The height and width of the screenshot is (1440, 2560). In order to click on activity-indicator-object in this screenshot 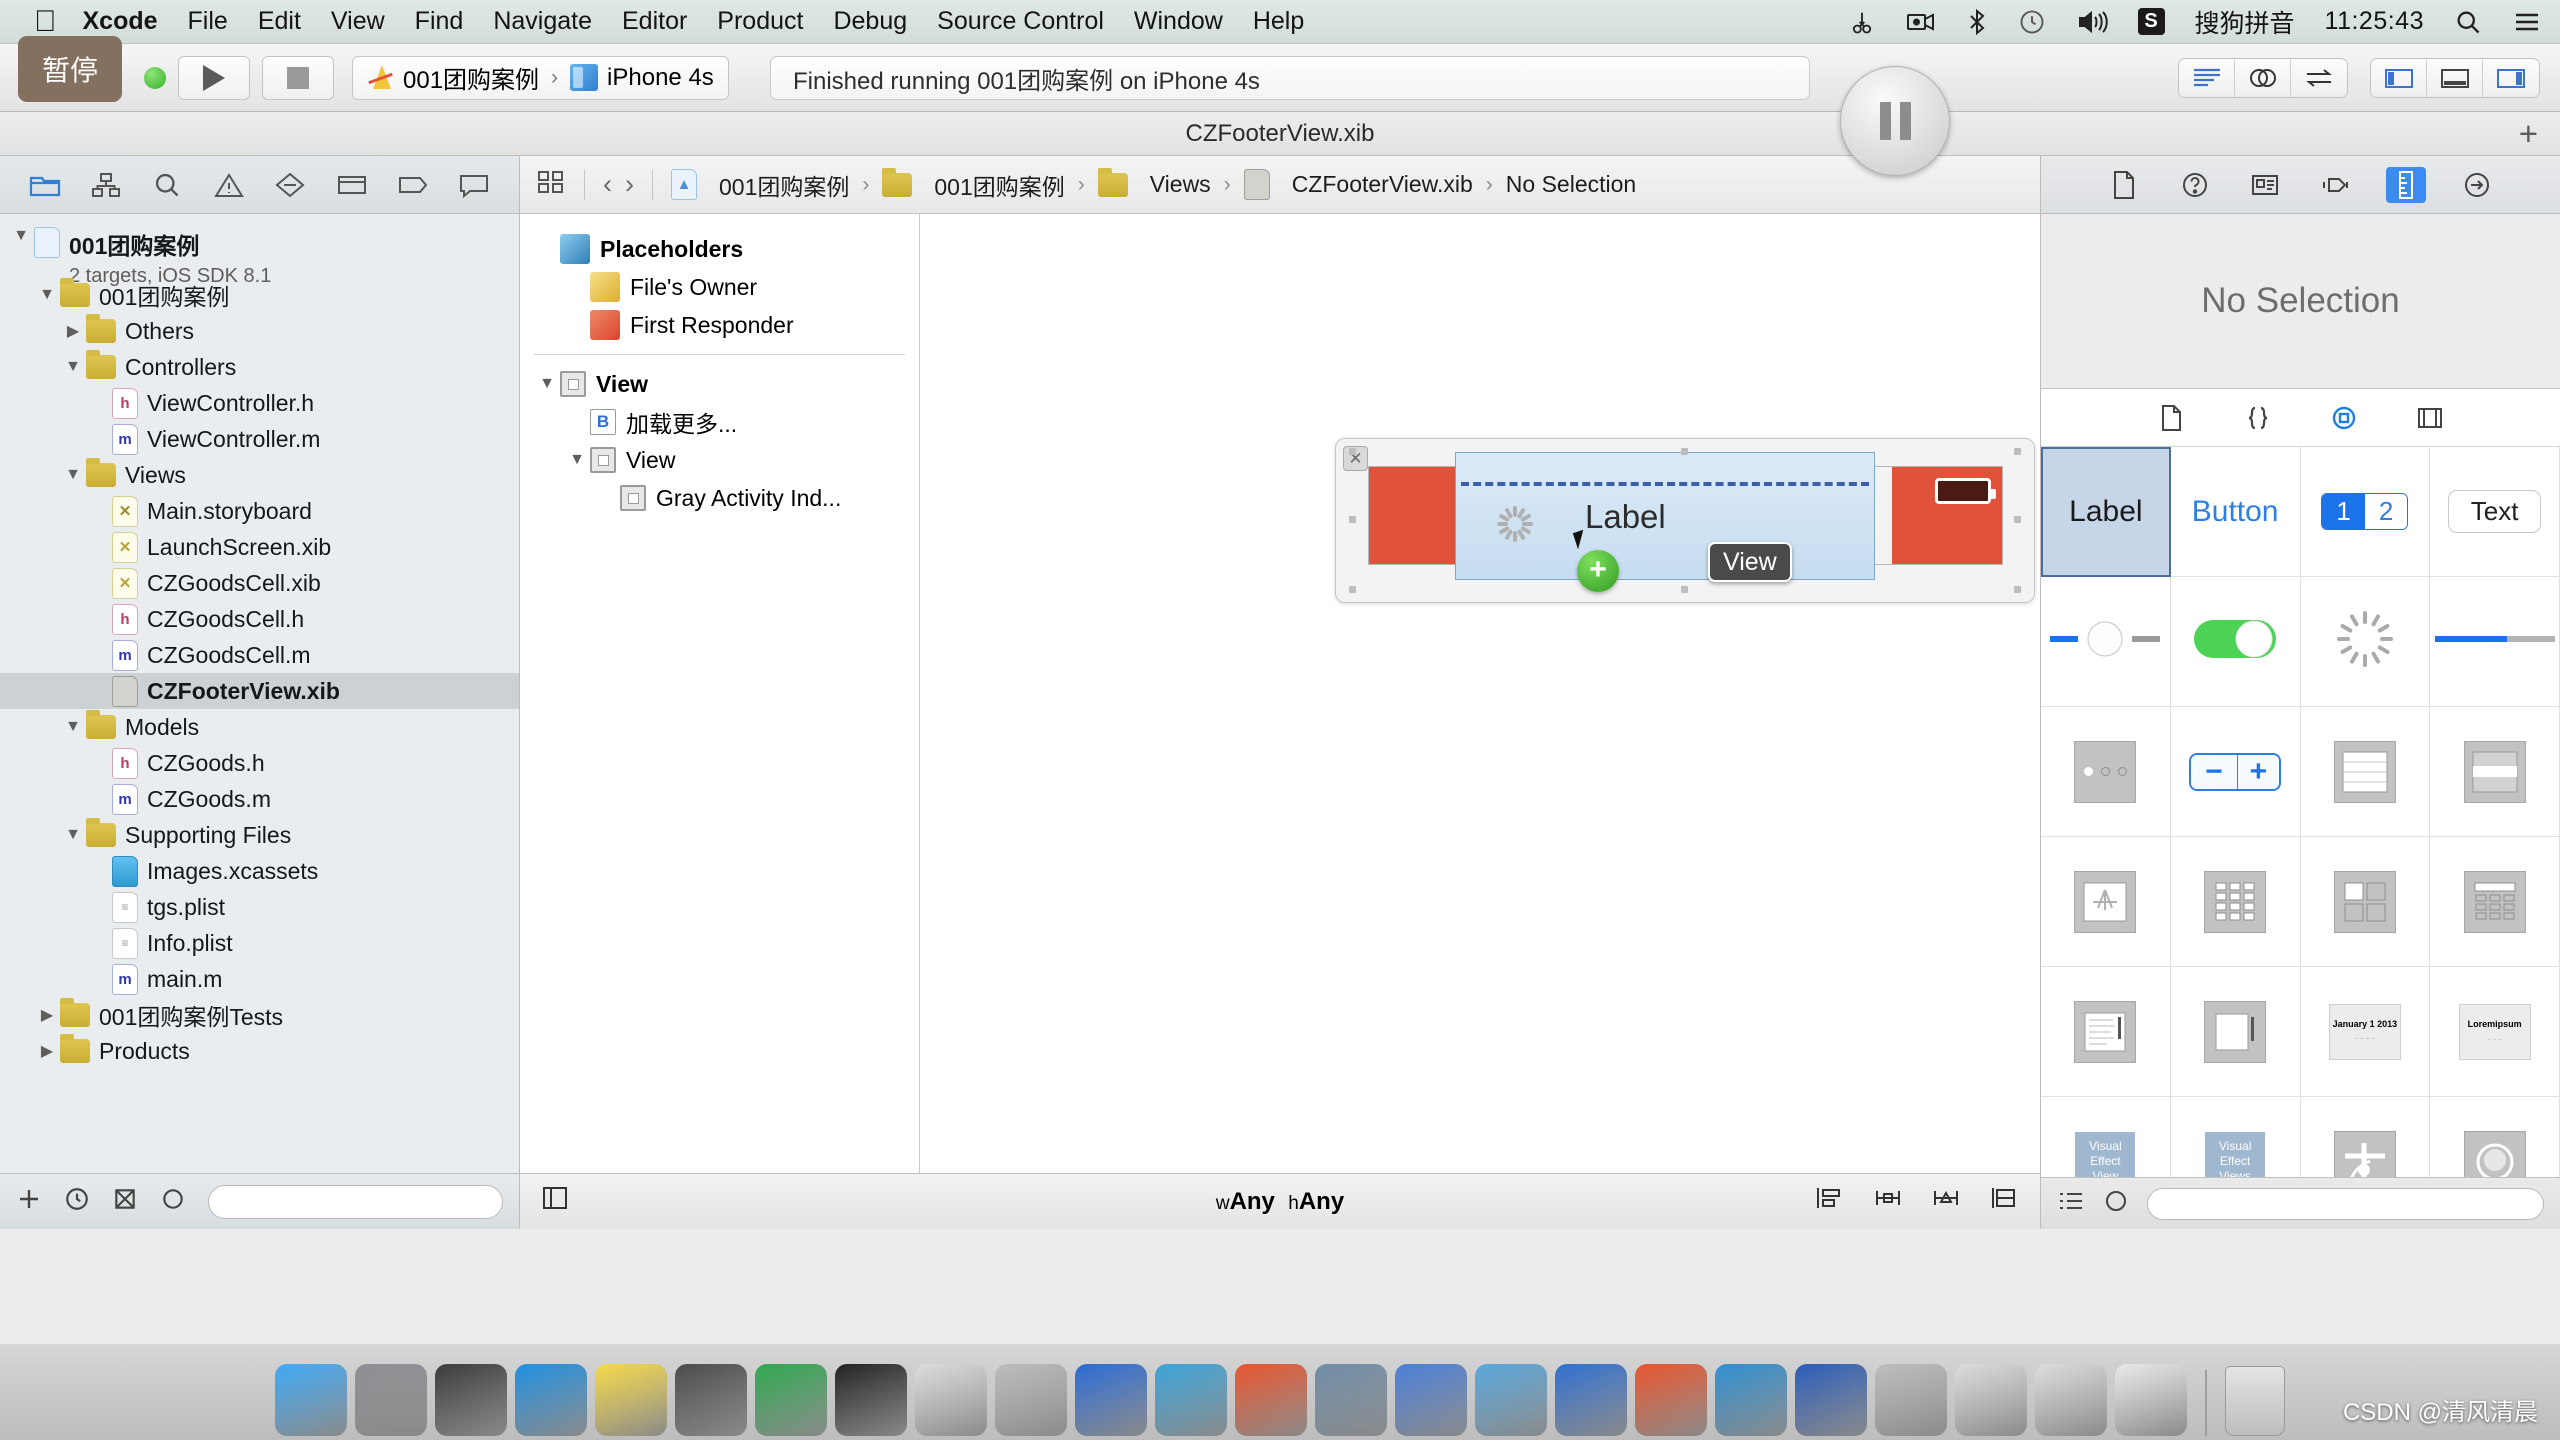, I will do `click(2365, 642)`.